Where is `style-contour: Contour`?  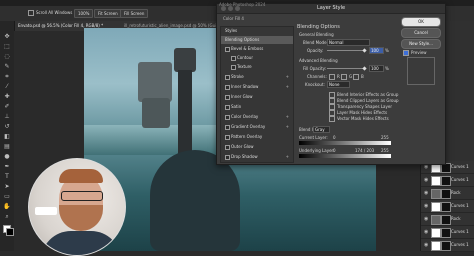
style-contour: Contour is located at coordinates (257, 58).